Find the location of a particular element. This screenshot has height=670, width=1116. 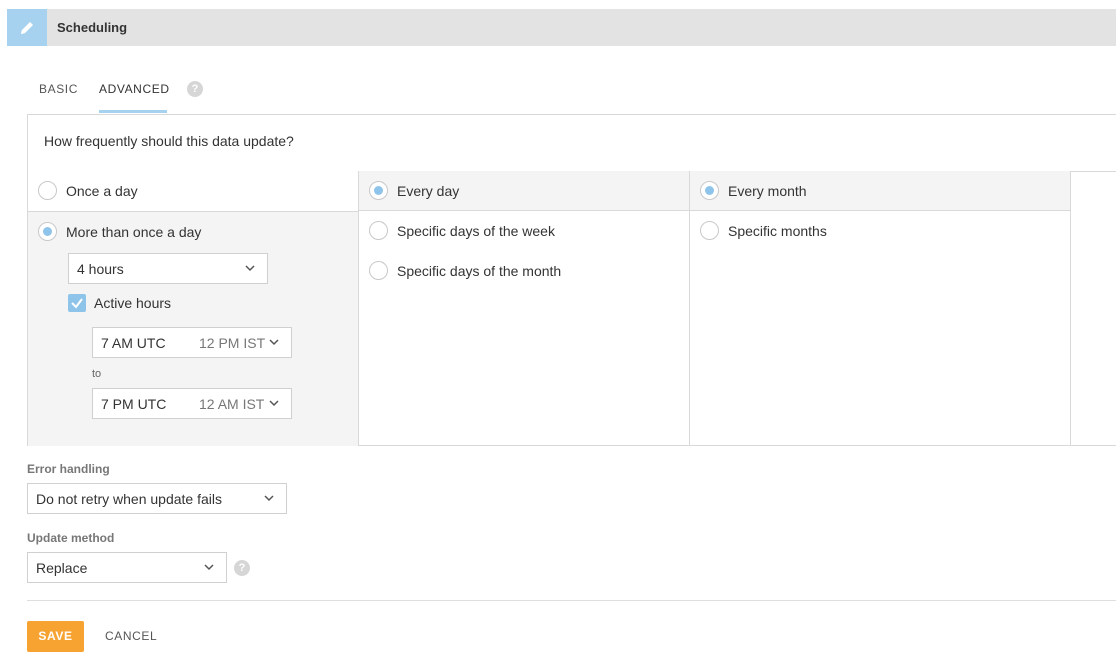

error-handling-select: Do not retry when update fails is located at coordinates (157, 498).